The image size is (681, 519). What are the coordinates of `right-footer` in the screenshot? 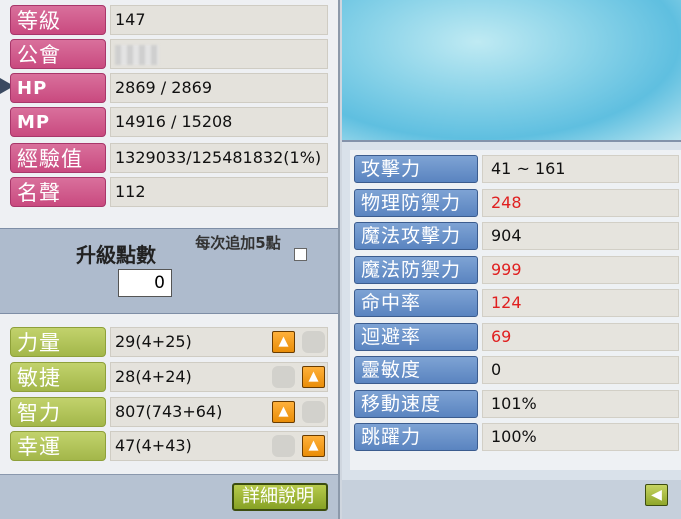 It's located at (511, 499).